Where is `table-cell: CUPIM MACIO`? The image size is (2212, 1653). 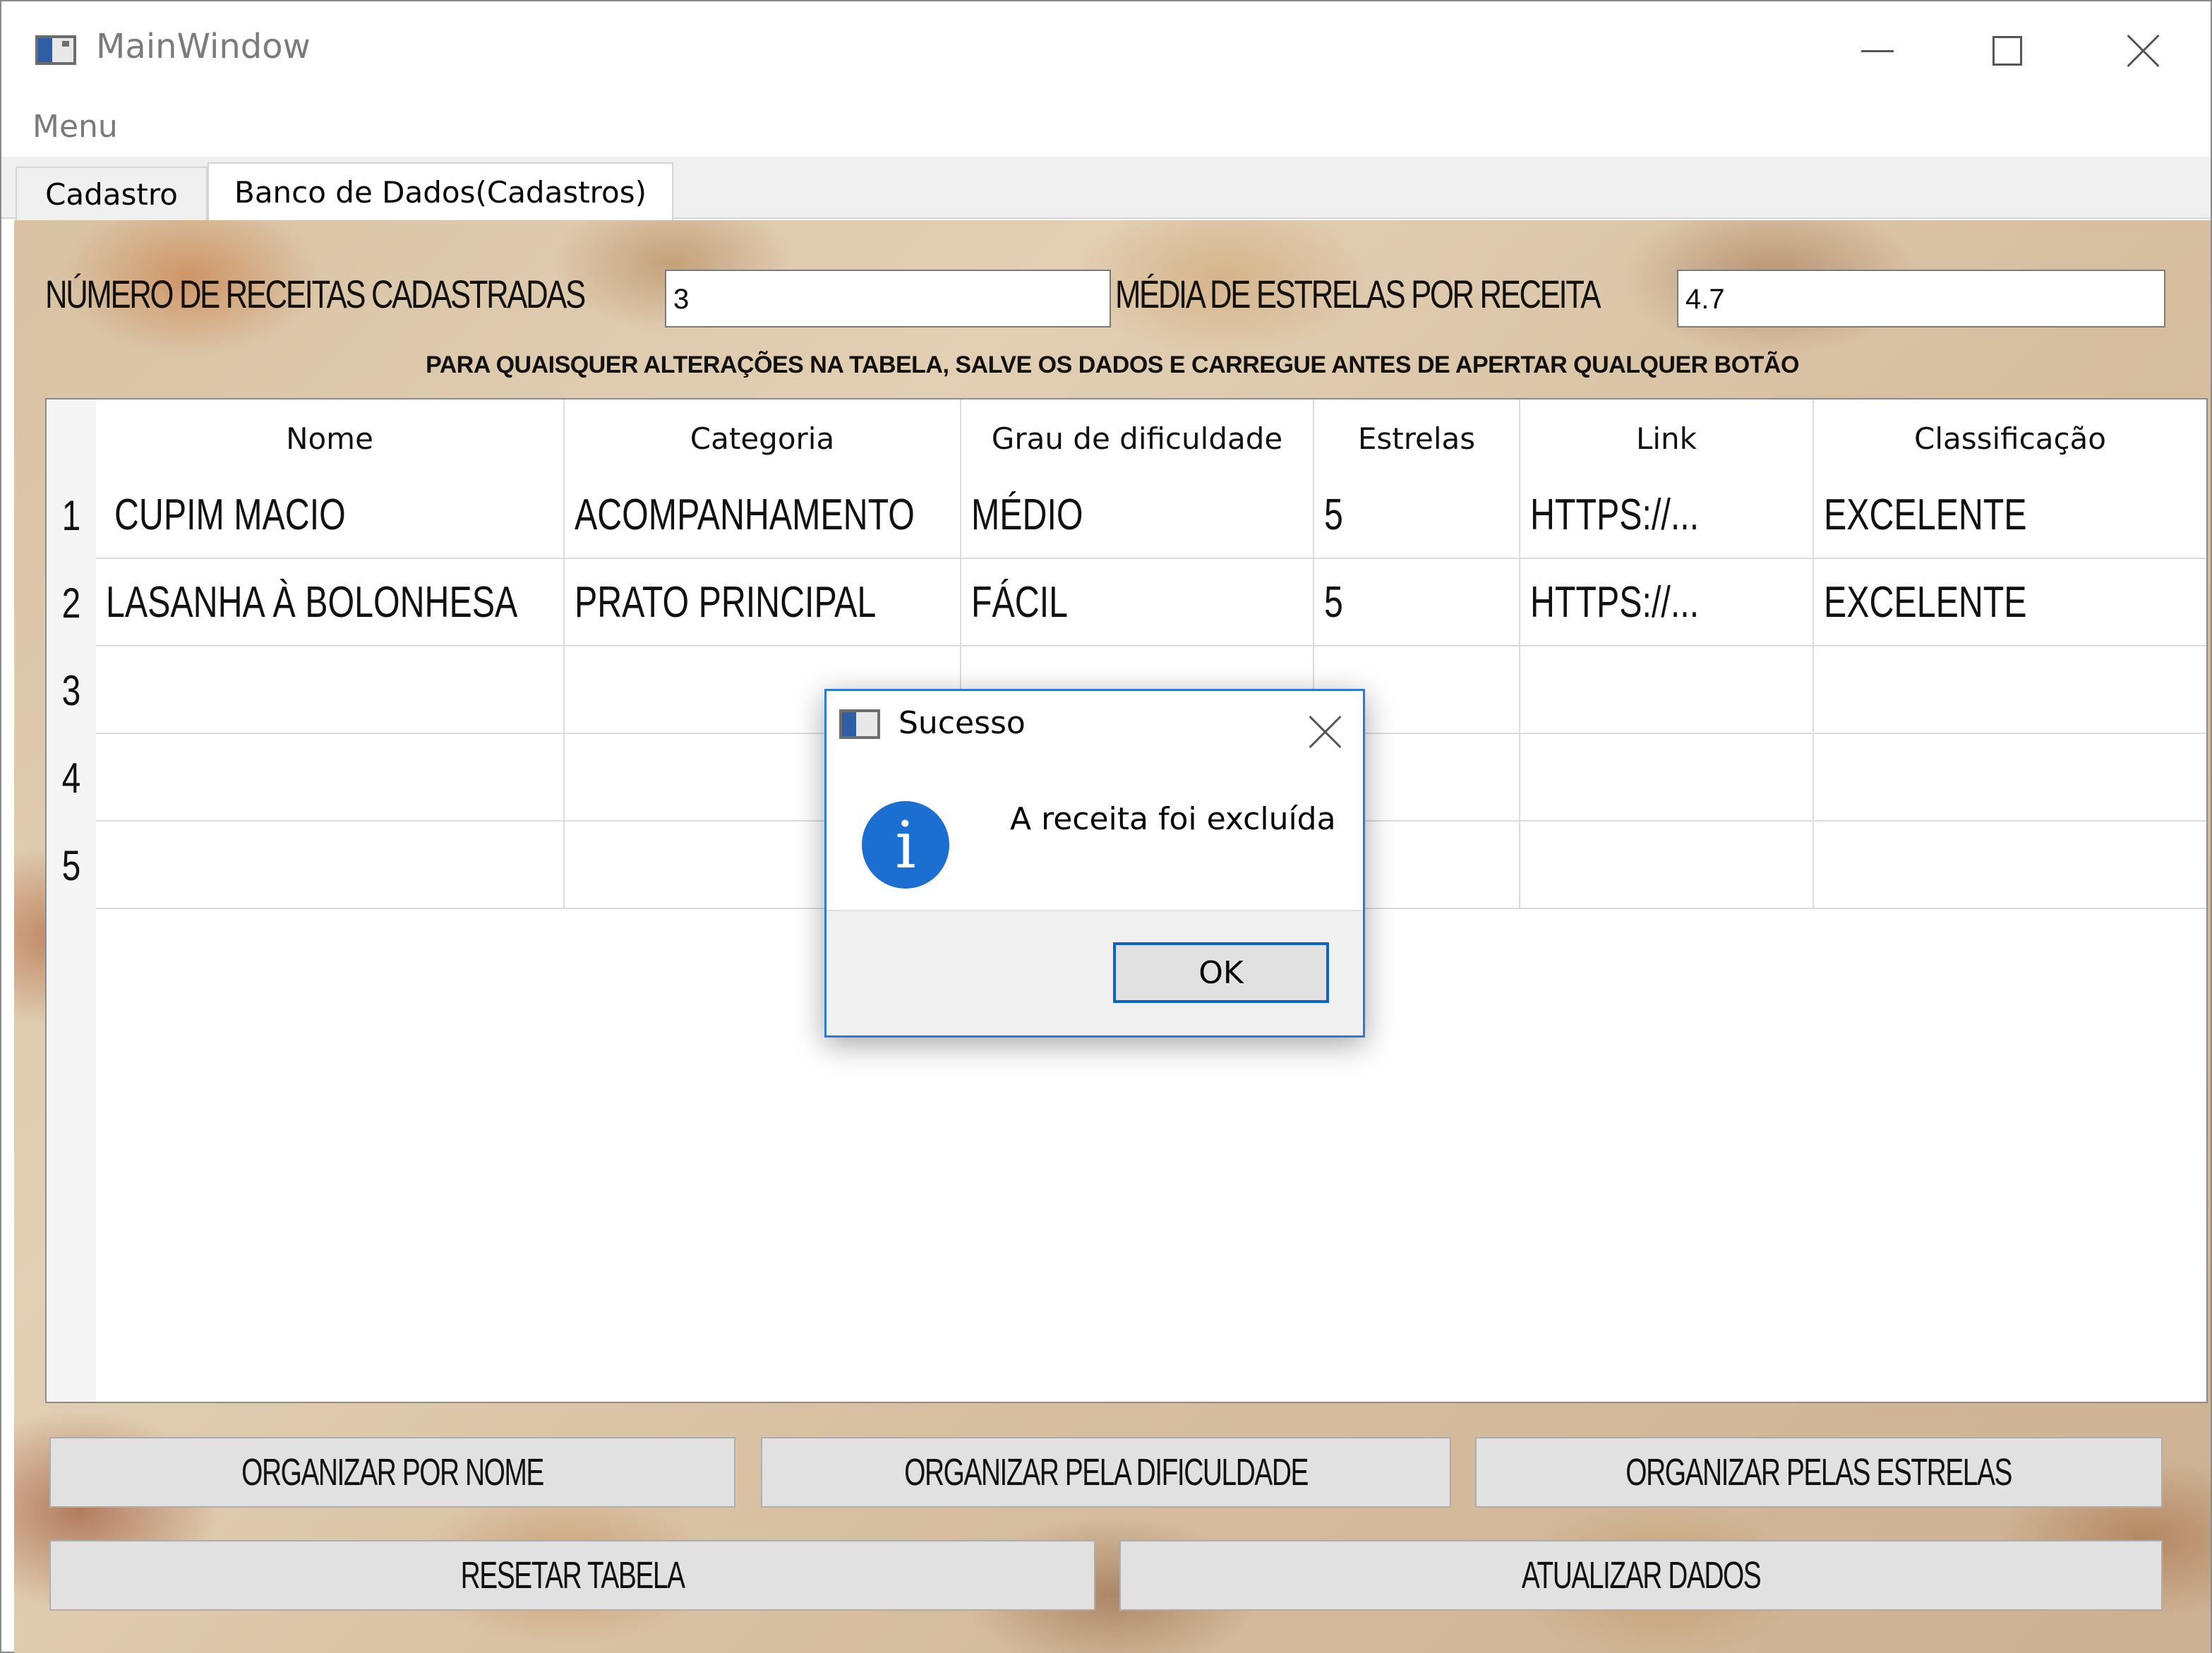 table-cell: CUPIM MACIO is located at coordinates (330, 515).